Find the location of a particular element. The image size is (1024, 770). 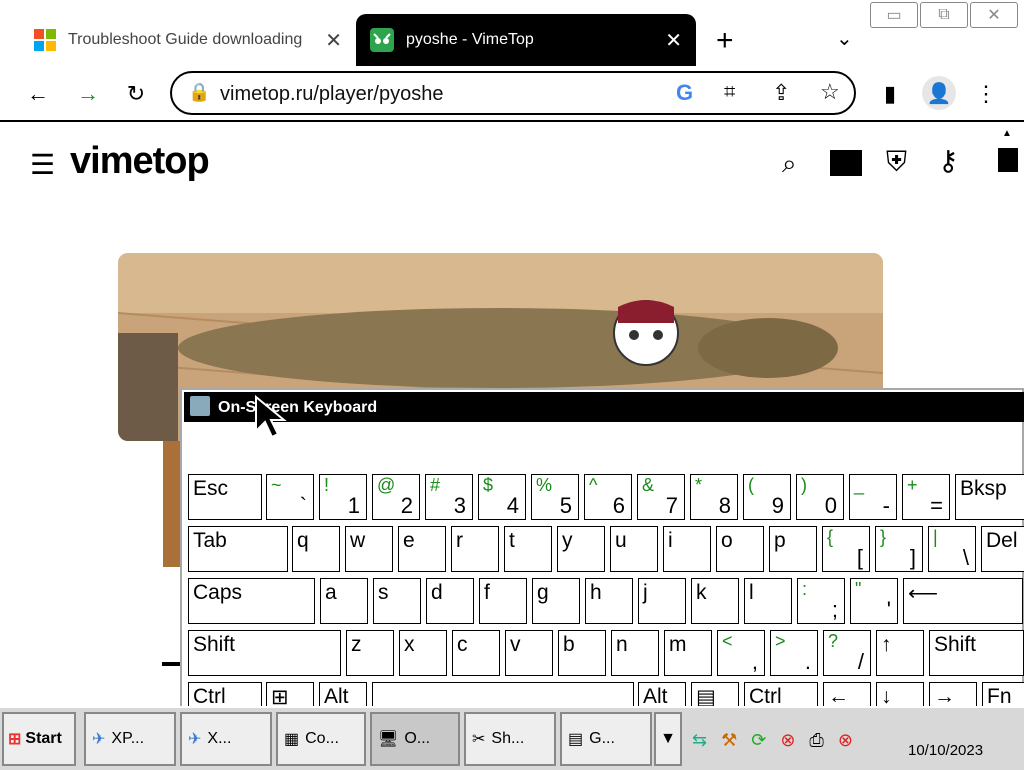

key-key: ) 0 is located at coordinates (820, 497).